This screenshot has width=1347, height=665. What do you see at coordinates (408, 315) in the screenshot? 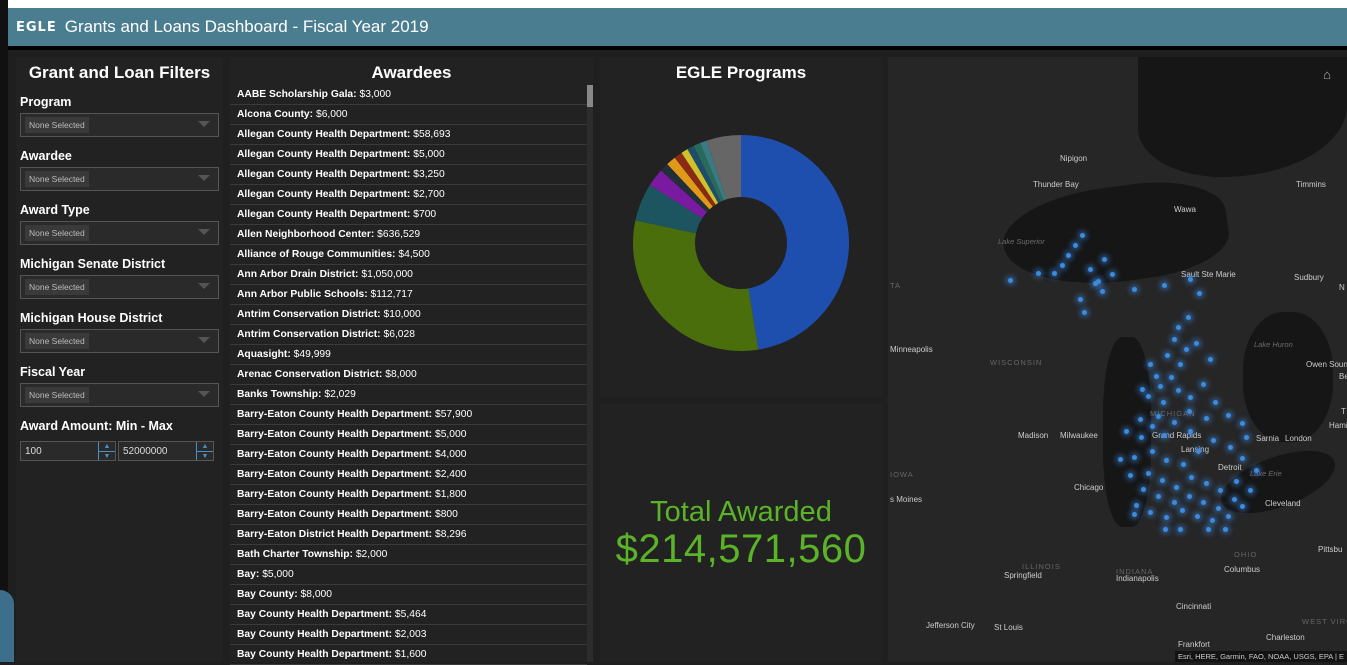
I see `awardee-row: Antrim Conservation District: $10,000` at bounding box center [408, 315].